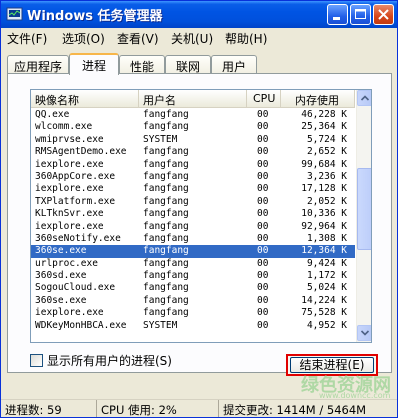  What do you see at coordinates (234, 64) in the screenshot?
I see `tab-users: 用户` at bounding box center [234, 64].